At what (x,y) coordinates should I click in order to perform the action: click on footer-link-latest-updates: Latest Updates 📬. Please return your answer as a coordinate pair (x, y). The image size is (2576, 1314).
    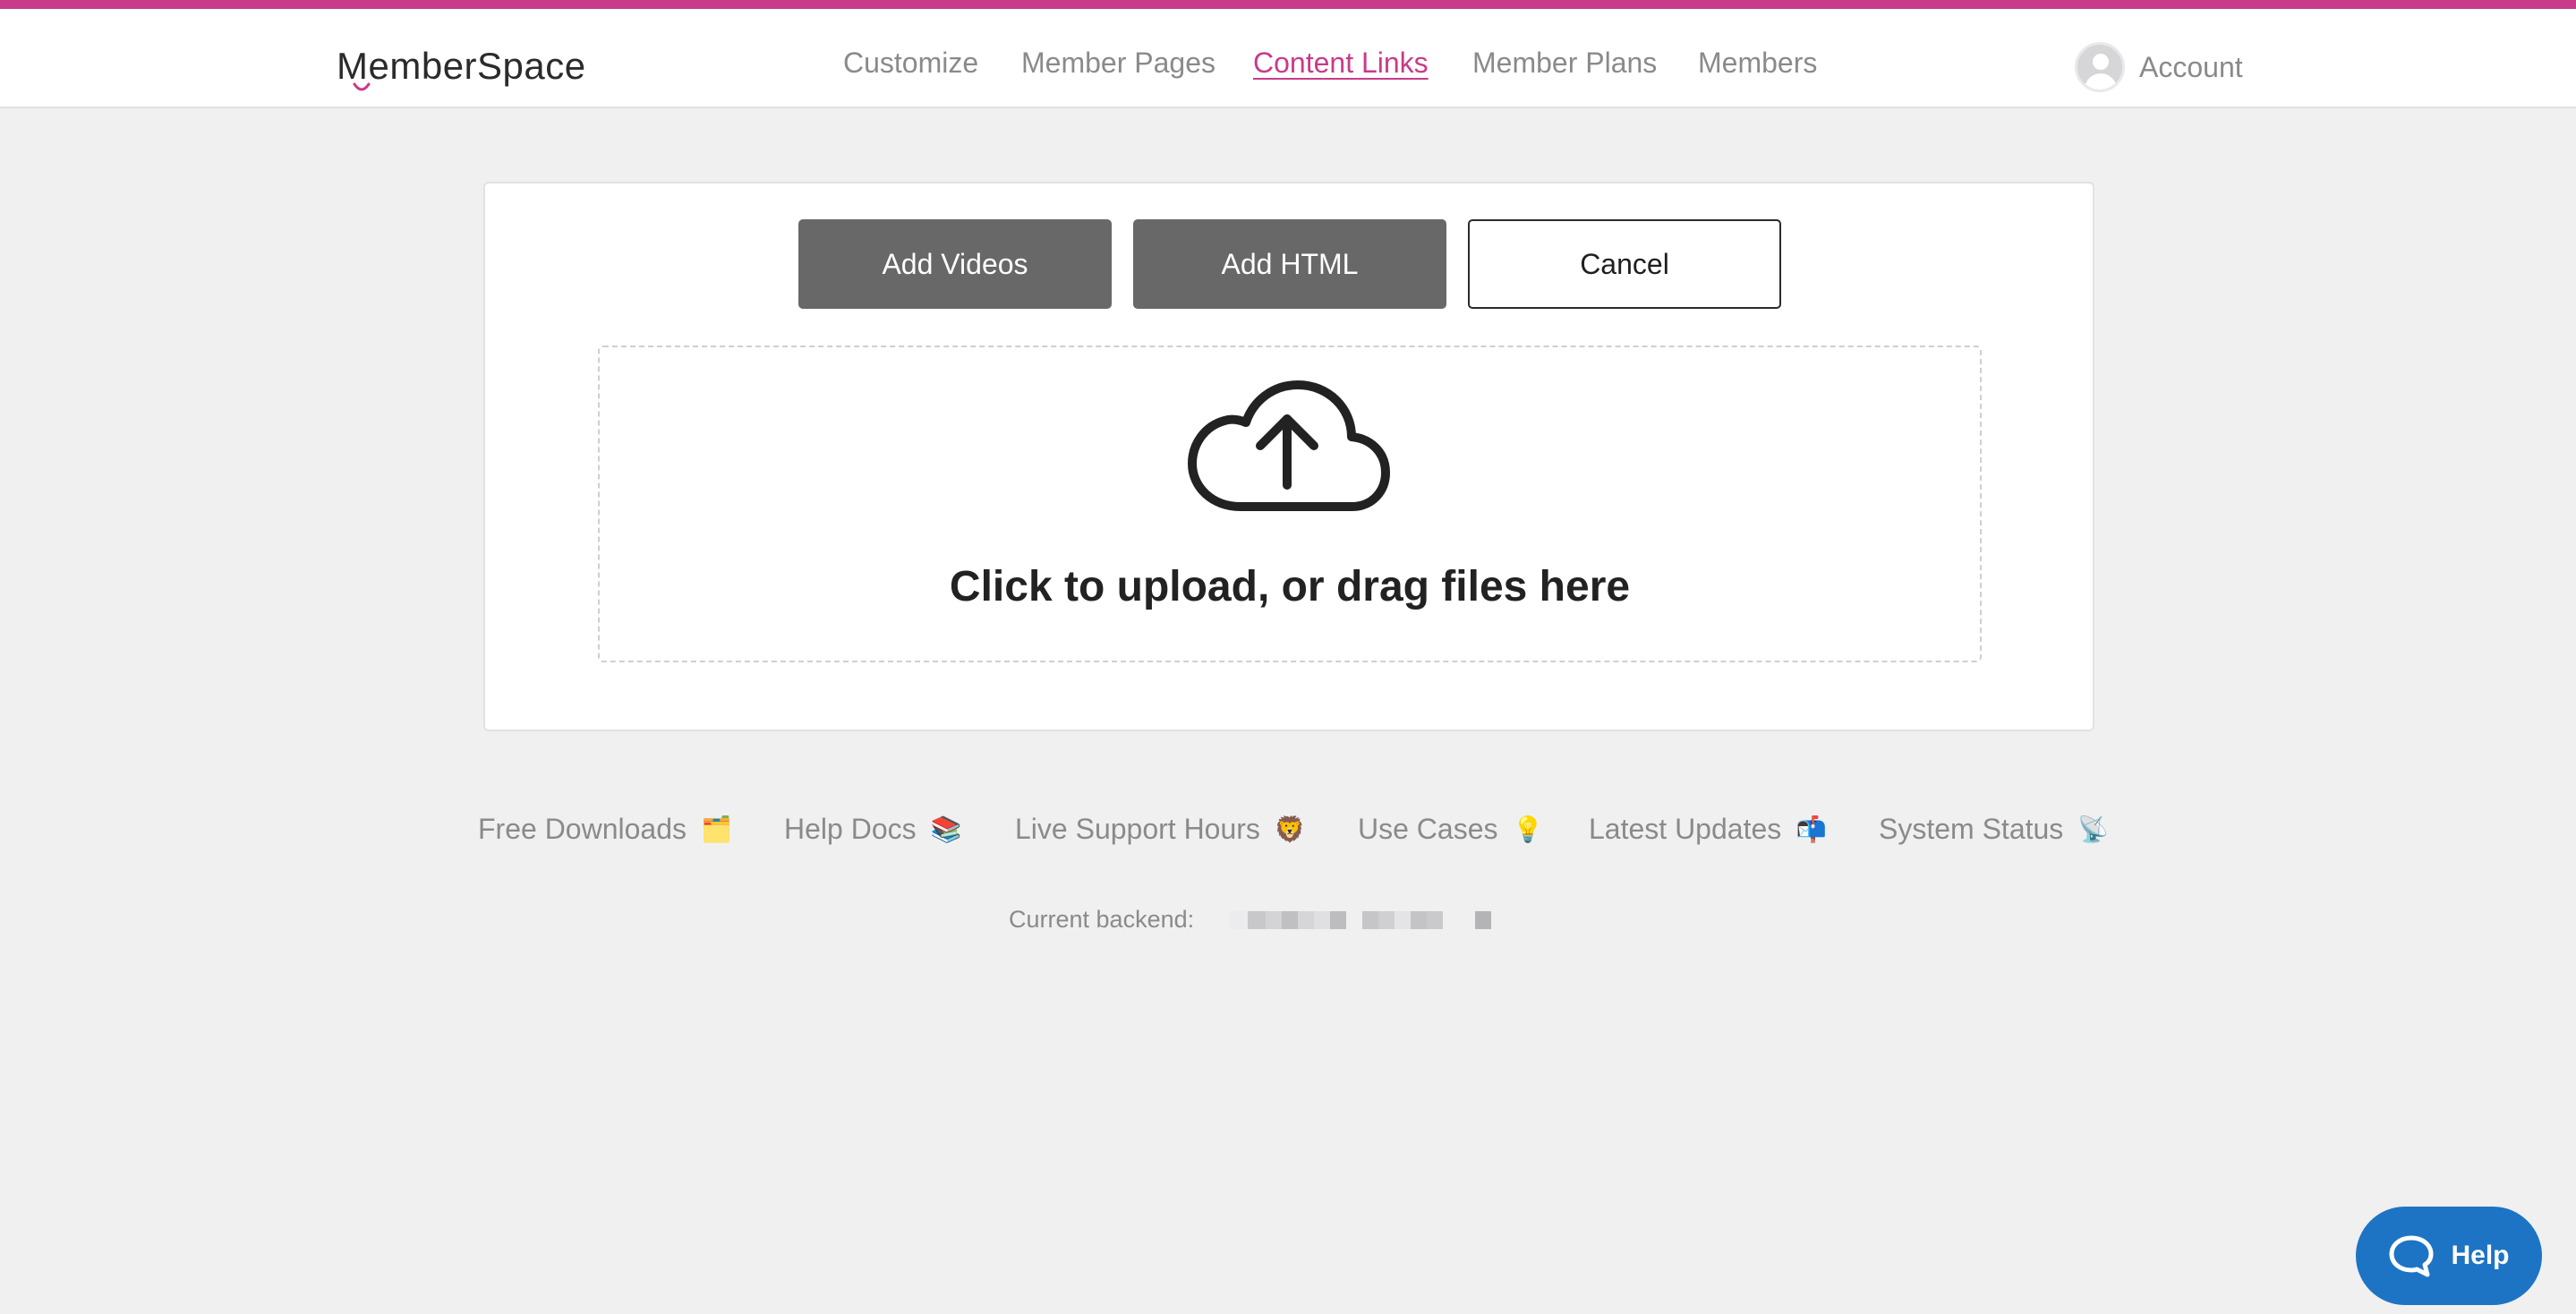
    Looking at the image, I should click on (1708, 829).